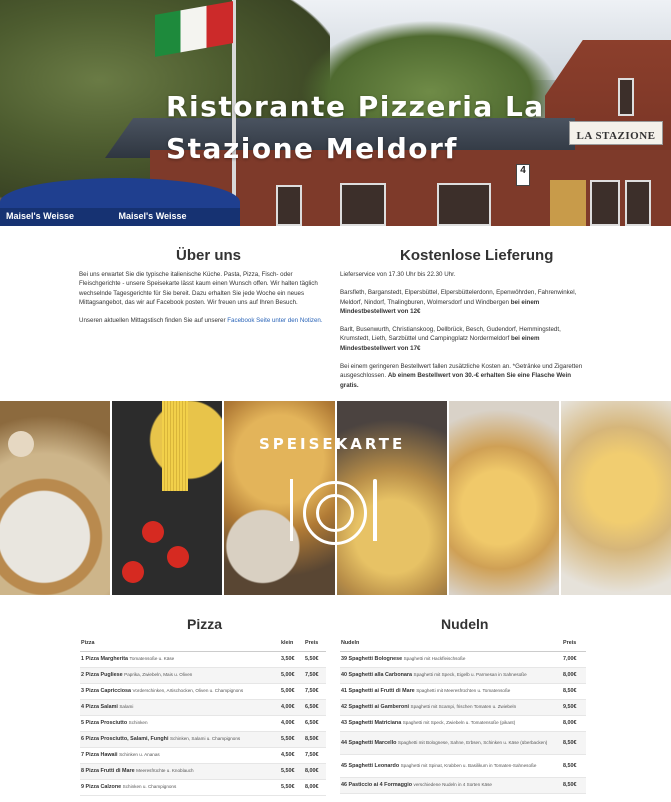  What do you see at coordinates (292, 691) in the screenshot?
I see `price-small: 5,00€` at bounding box center [292, 691].